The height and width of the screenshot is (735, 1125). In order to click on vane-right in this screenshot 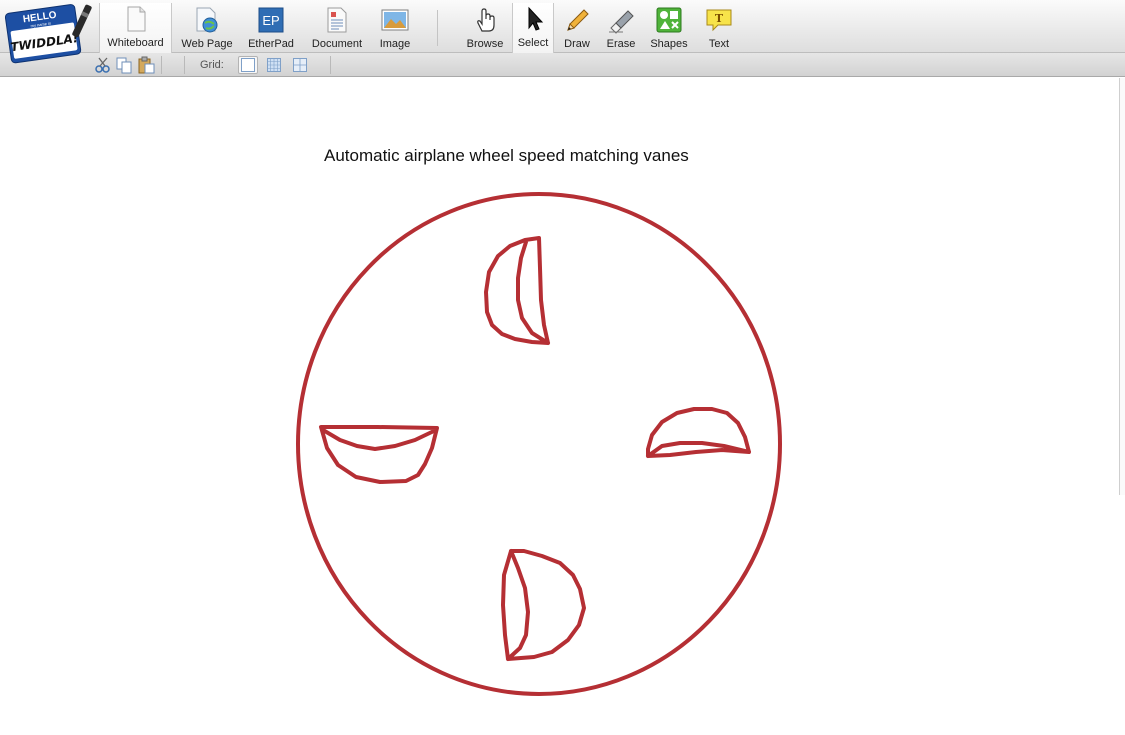, I will do `click(698, 432)`.